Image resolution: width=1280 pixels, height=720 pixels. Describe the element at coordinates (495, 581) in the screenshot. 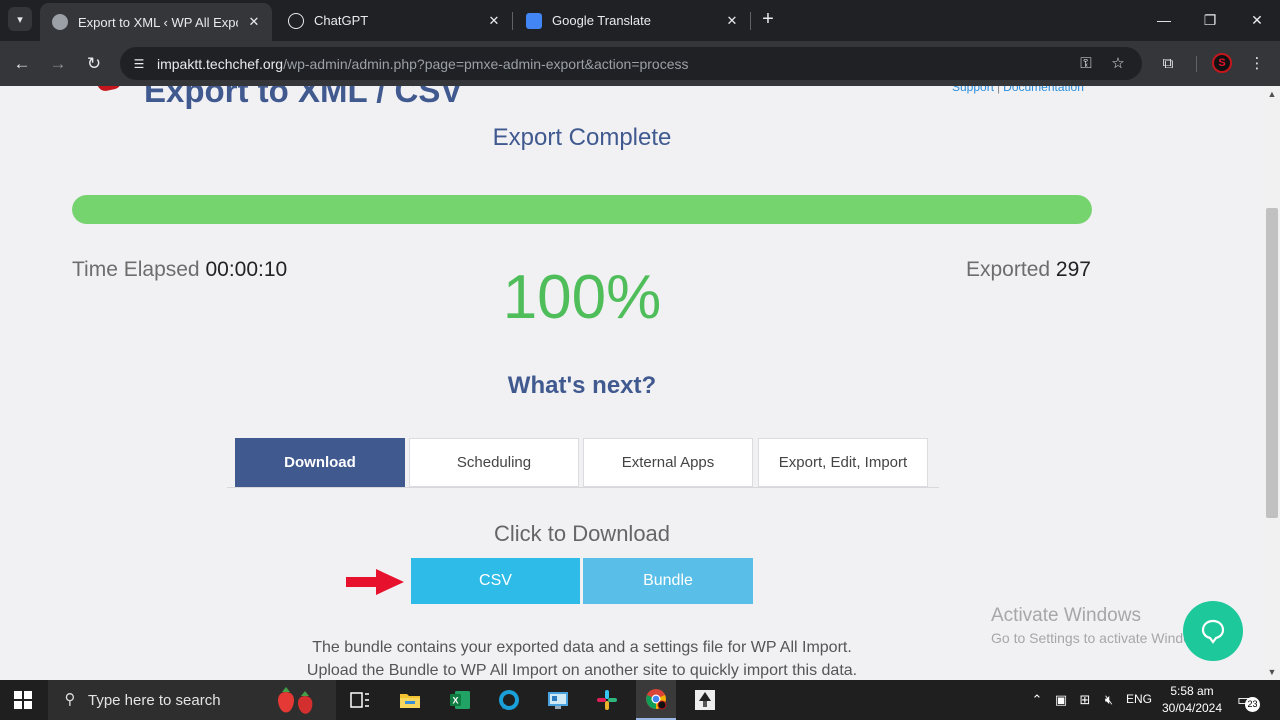

I see `csv-download-button: CSV` at that location.